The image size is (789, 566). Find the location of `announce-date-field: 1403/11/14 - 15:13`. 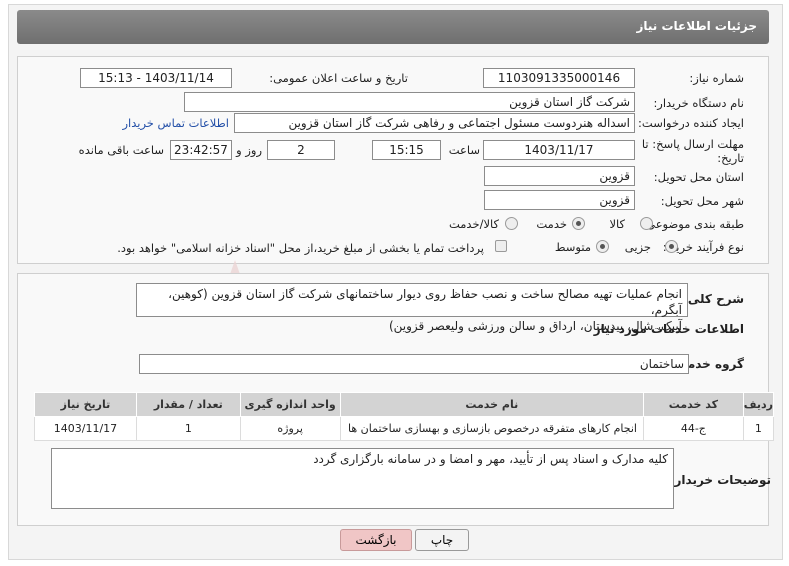

announce-date-field: 1403/11/14 - 15:13 is located at coordinates (156, 78).